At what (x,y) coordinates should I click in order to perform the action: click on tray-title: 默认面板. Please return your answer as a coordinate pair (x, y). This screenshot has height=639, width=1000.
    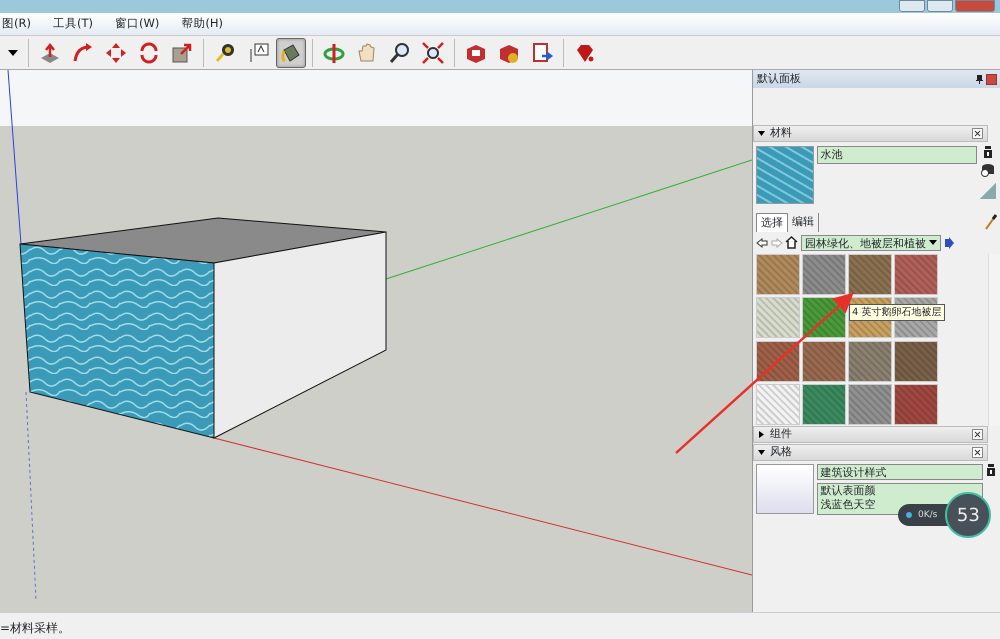
    Looking at the image, I should click on (779, 78).